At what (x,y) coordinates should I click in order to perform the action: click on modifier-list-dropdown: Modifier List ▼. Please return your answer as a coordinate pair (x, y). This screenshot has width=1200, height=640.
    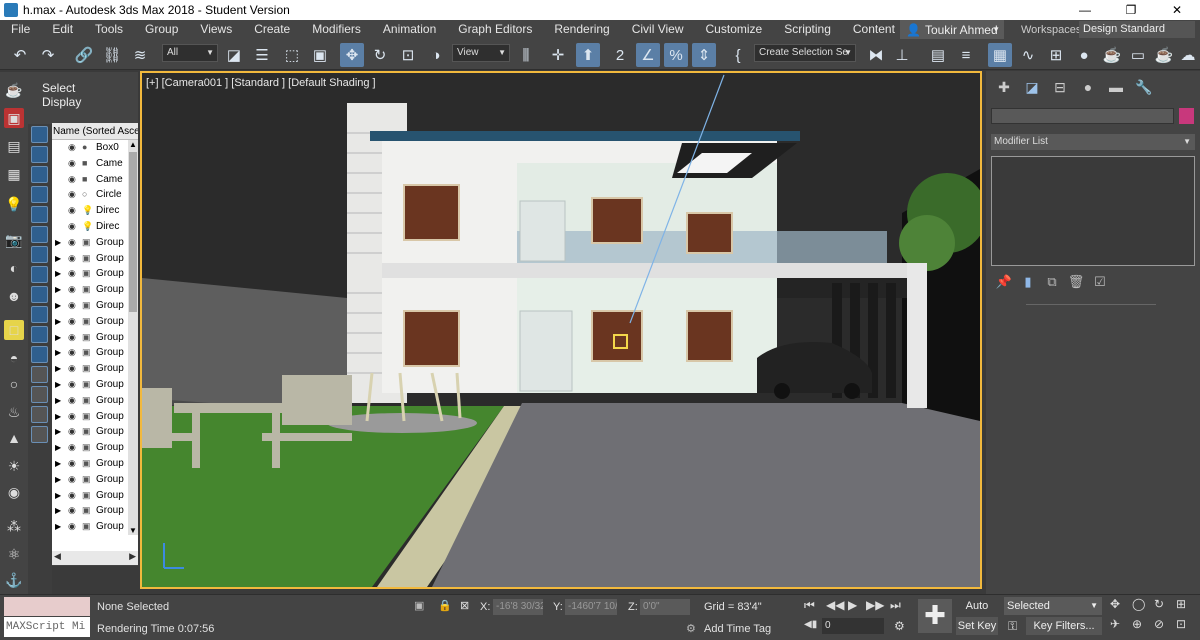
    Looking at the image, I should click on (1093, 142).